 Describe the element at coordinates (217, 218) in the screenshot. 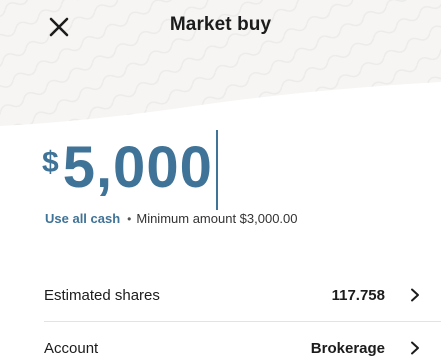

I see `minimum-amount-text: Minimum amount $3,000.00` at that location.